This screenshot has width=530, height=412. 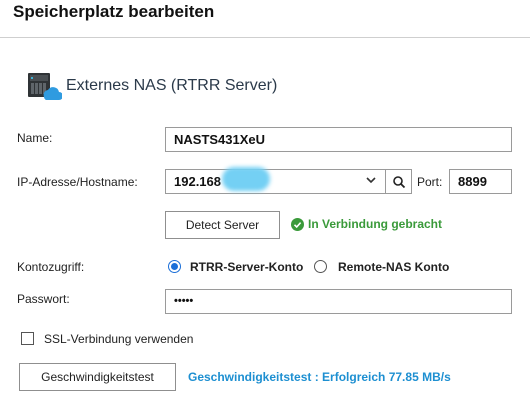 I want to click on name-label: Name:, so click(x=35, y=138).